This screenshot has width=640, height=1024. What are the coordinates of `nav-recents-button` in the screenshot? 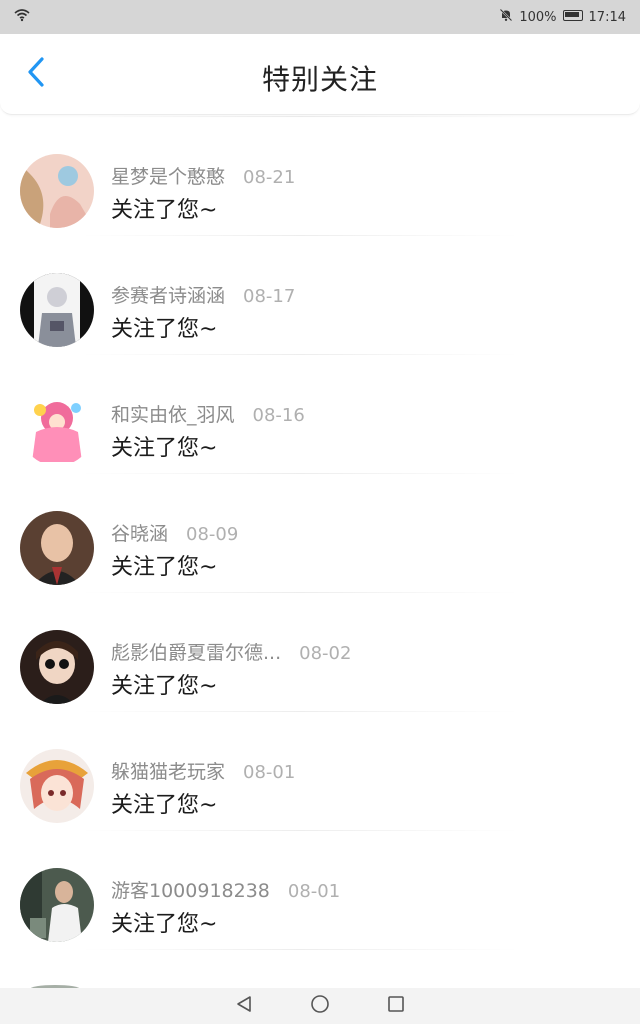 It's located at (396, 1006).